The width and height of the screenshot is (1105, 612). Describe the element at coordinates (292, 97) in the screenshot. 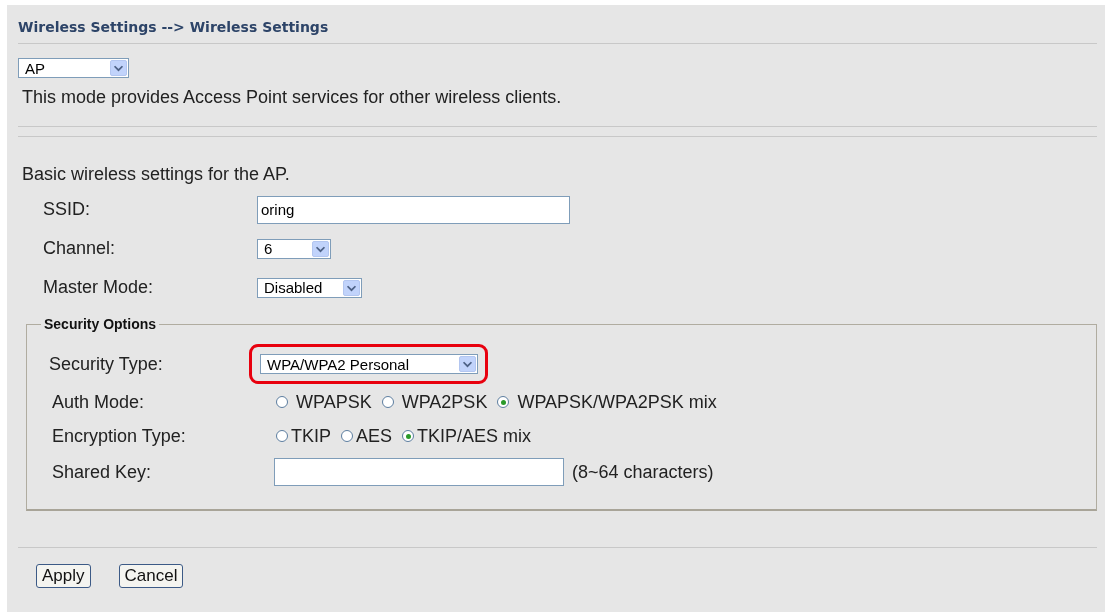

I see `mode-description: This mode provides Access Point services for other wireless clients.` at that location.